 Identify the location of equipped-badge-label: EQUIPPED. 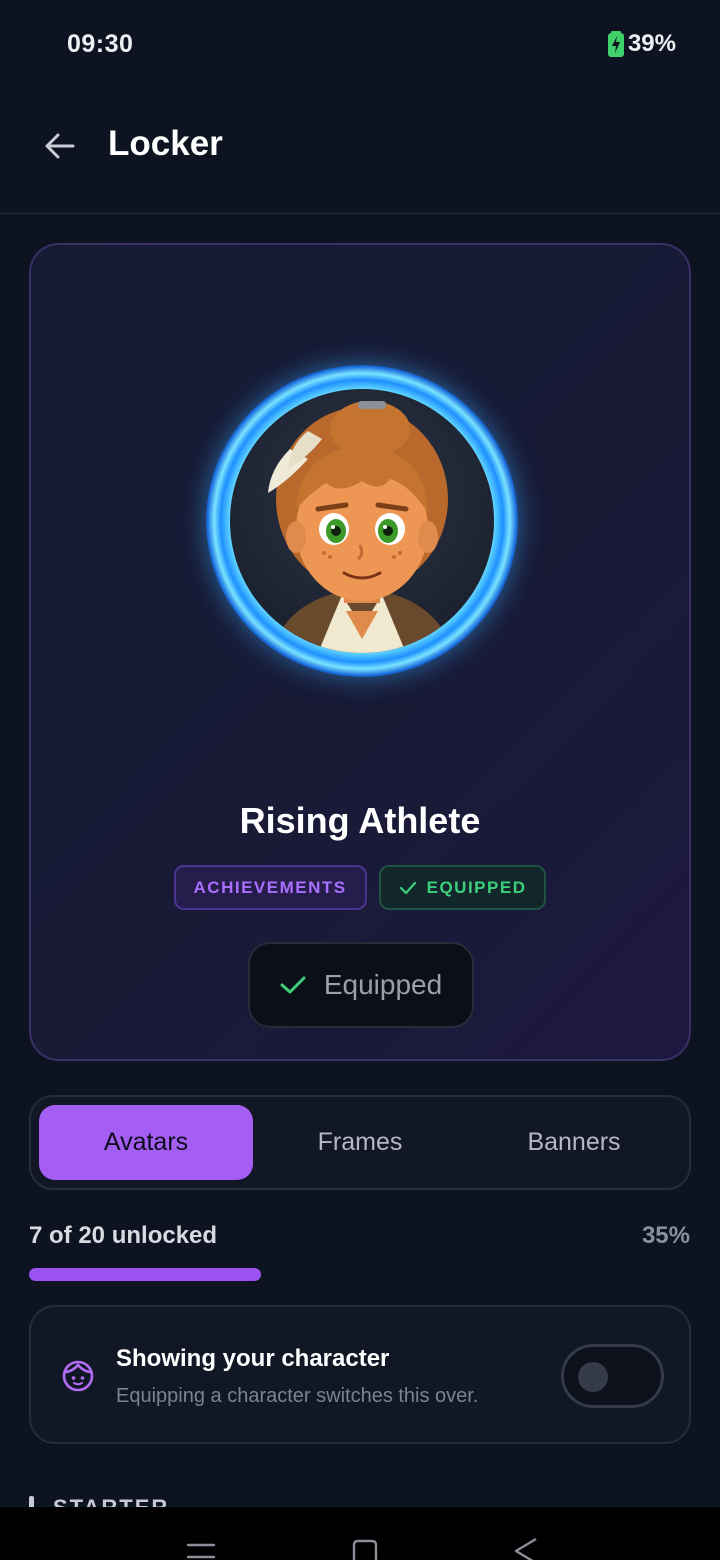
(476, 887).